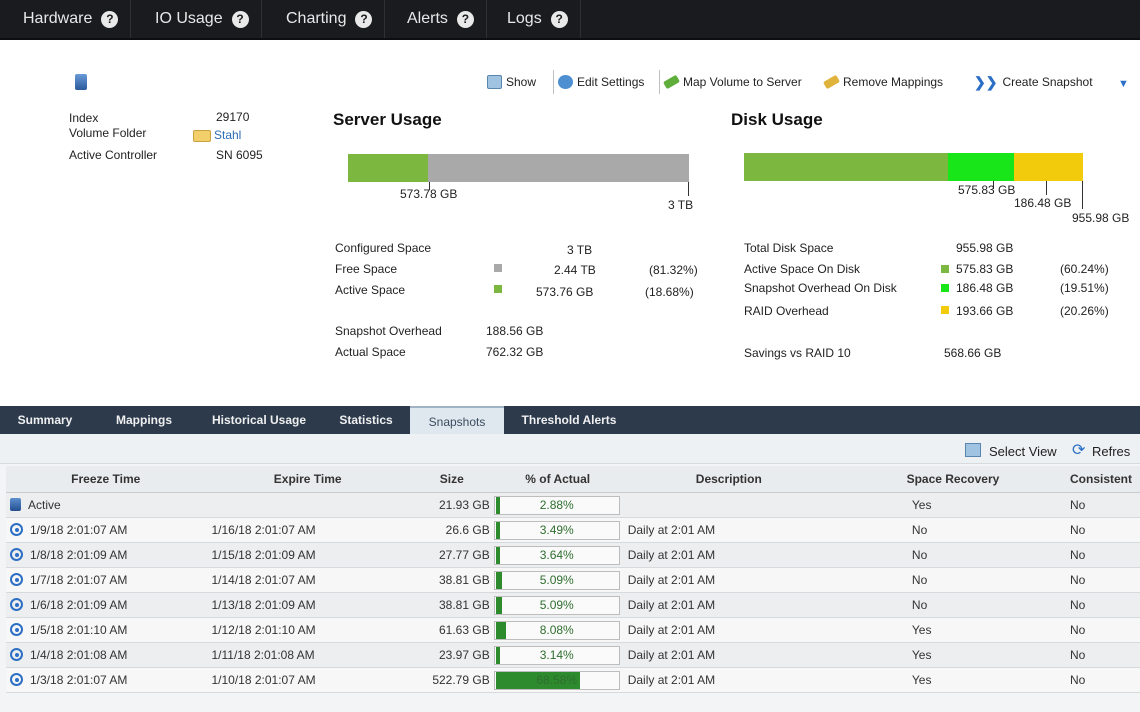 The height and width of the screenshot is (712, 1140). I want to click on col-freeze-time: Freeze Time, so click(106, 479).